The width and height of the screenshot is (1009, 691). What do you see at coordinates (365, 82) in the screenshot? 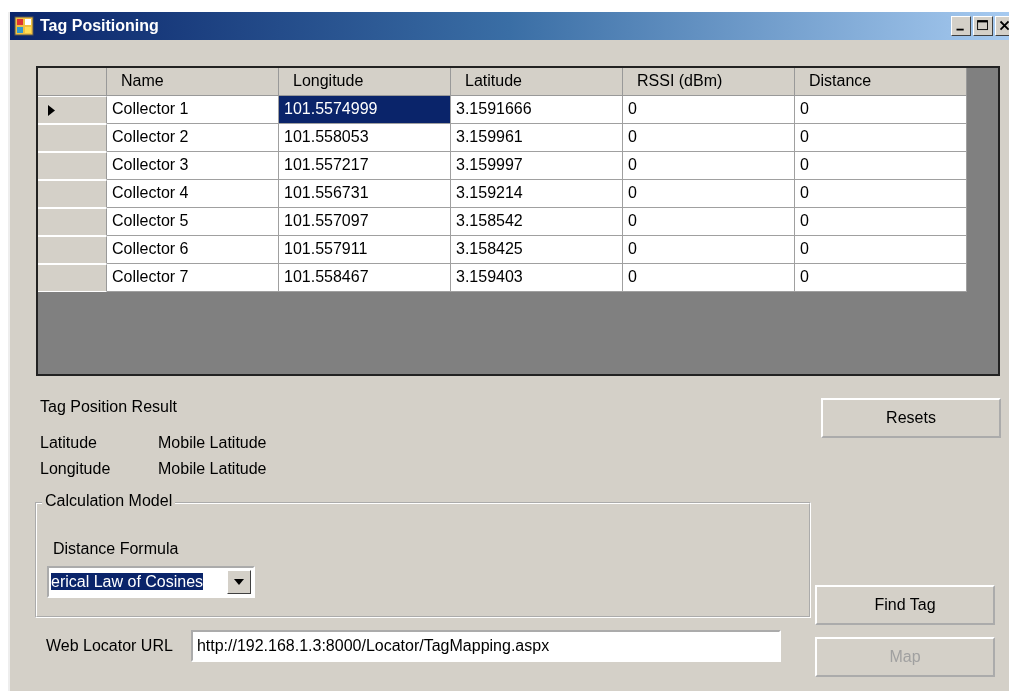
I see `column-header: Longitude` at bounding box center [365, 82].